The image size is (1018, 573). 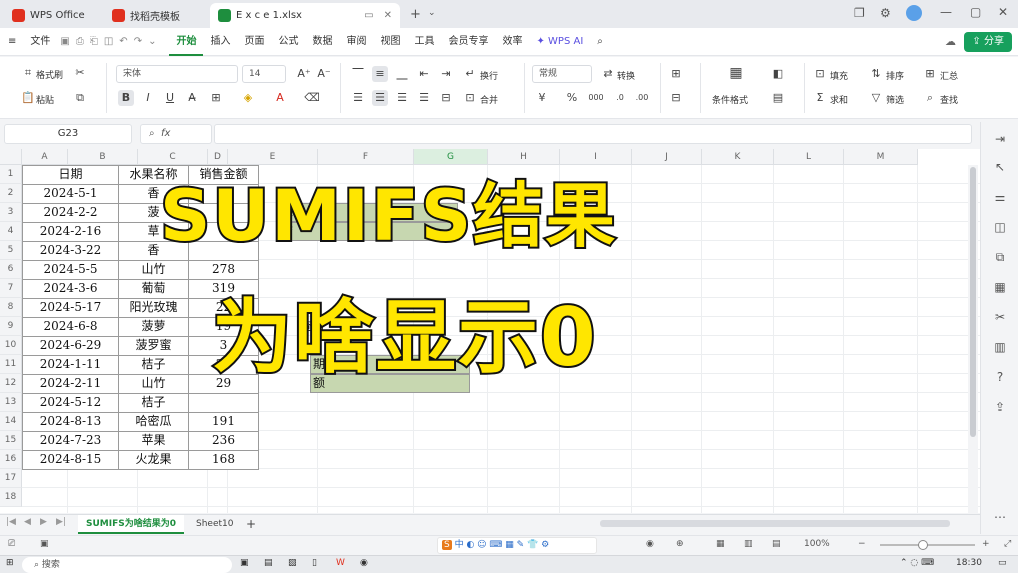 I want to click on row-header-2: 2, so click(x=11, y=193).